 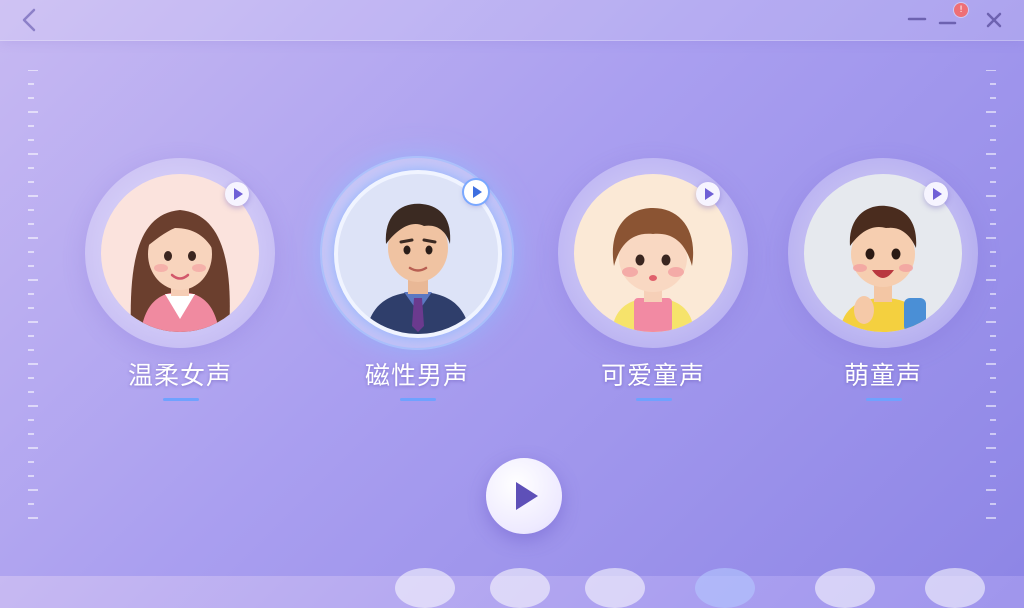 I want to click on voice-option-cute-boy: 萌童声, so click(x=883, y=283).